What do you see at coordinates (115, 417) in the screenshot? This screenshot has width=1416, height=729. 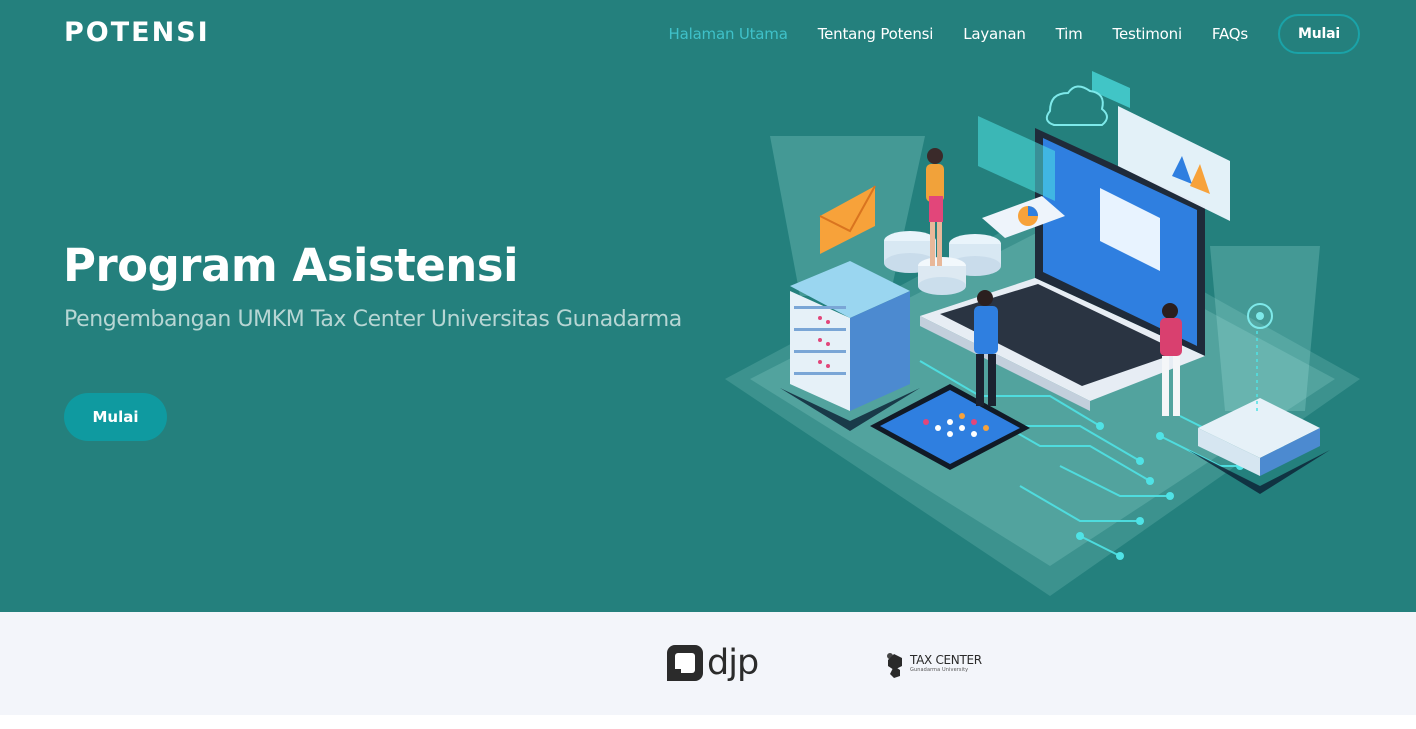 I see `hero-mulai-button: Mulai` at bounding box center [115, 417].